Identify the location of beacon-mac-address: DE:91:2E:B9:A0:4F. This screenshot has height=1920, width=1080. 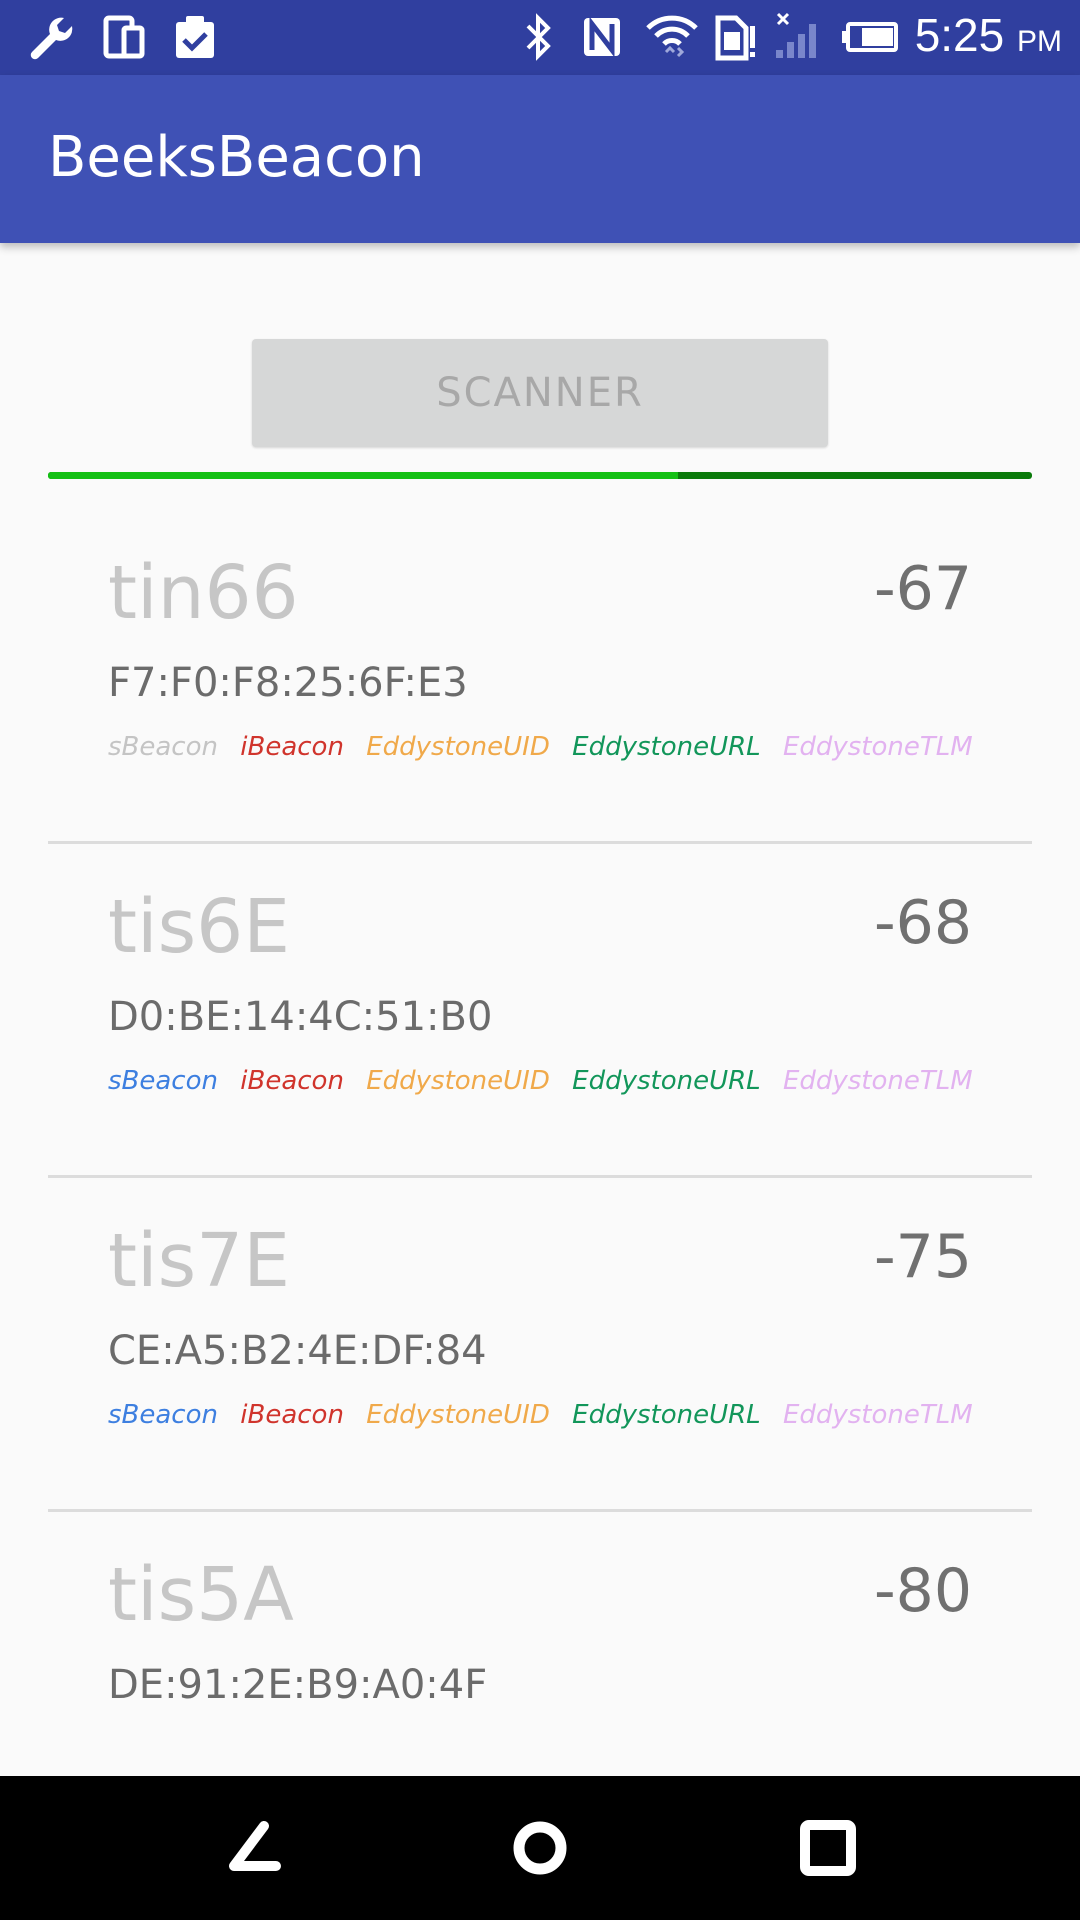
(298, 1685).